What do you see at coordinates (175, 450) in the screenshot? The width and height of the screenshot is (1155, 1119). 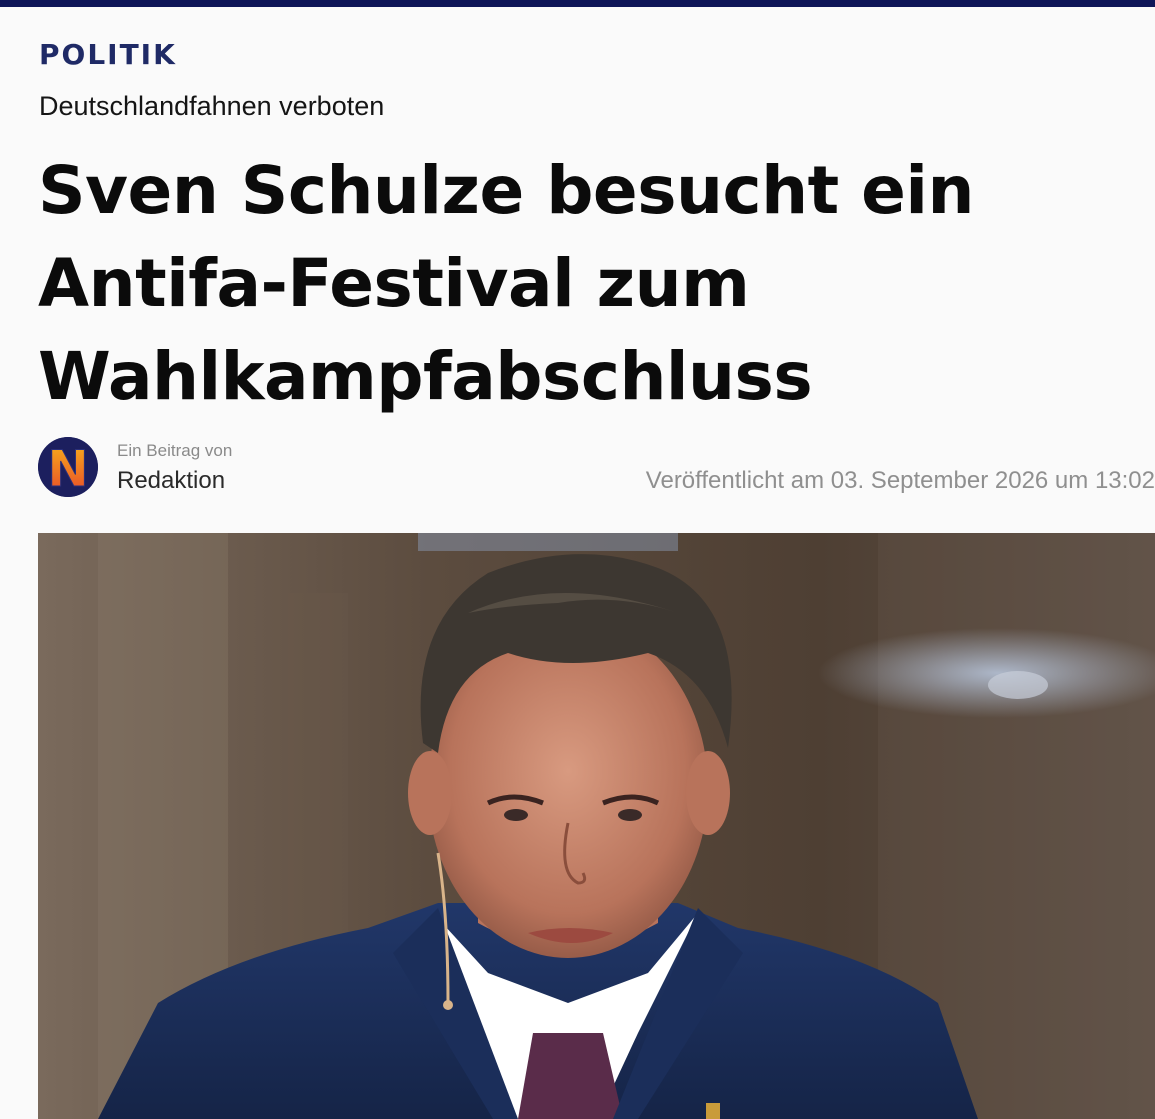 I see `byline-prefix: Ein Beitrag von` at bounding box center [175, 450].